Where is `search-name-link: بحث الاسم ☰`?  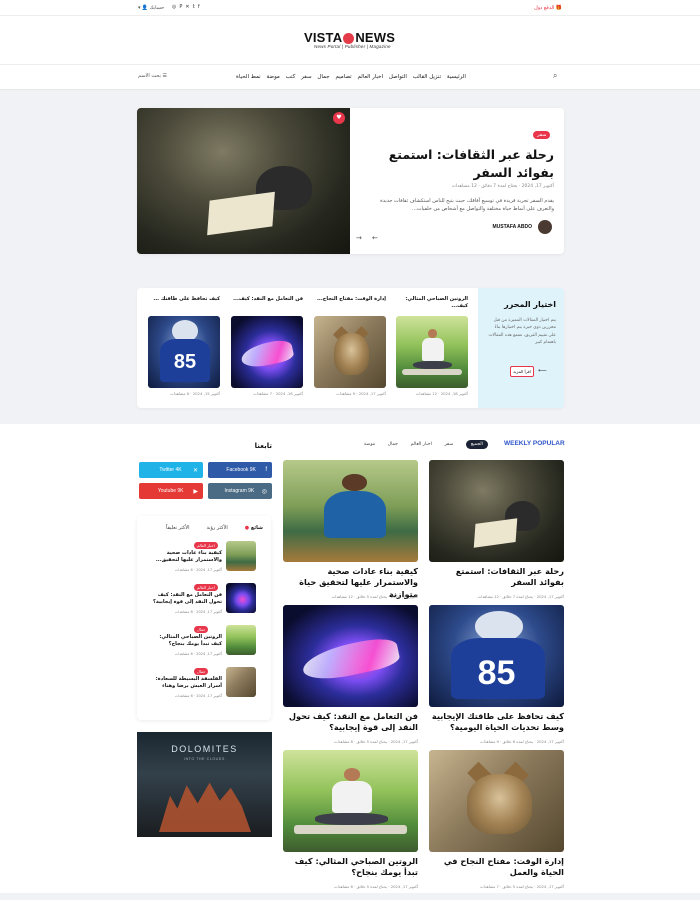
search-name-link: بحث الاسم ☰ is located at coordinates (152, 76).